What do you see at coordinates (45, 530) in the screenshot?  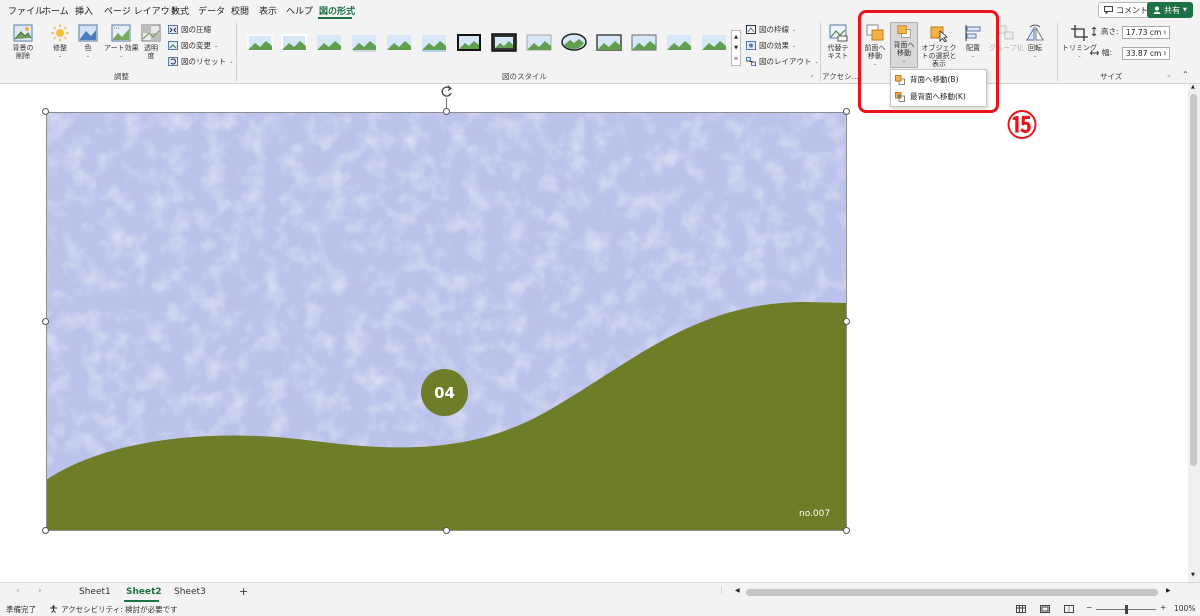 I see `resize-handle-bottom-left` at bounding box center [45, 530].